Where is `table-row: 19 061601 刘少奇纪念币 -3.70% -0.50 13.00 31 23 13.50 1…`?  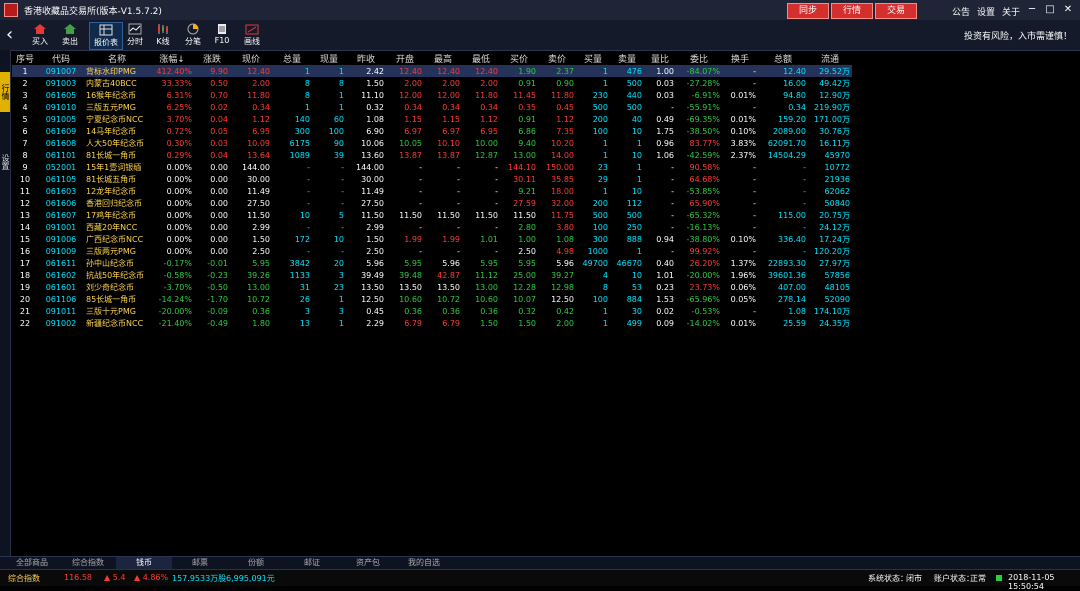
table-row: 19 061601 刘少奇纪念币 -3.70% -0.50 13.00 31 23 13.50 1… is located at coordinates (432, 287).